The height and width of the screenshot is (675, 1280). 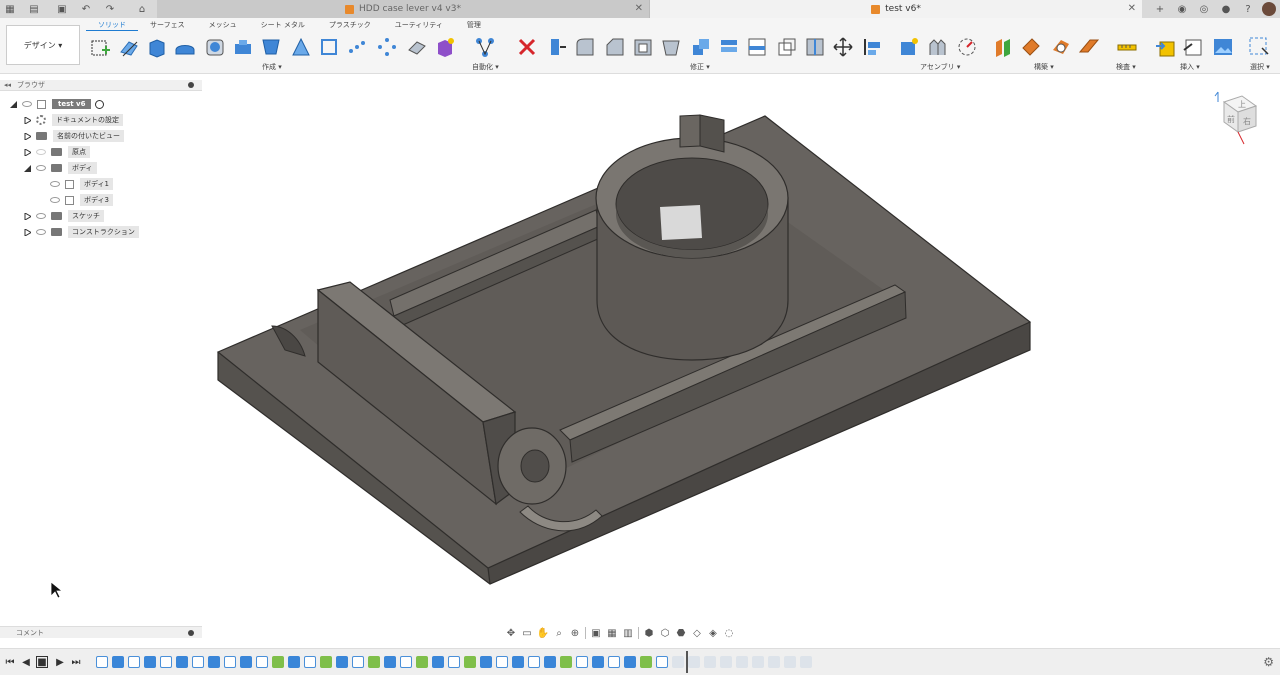 What do you see at coordinates (1031, 47) in the screenshot?
I see `plane-at-angle-icon` at bounding box center [1031, 47].